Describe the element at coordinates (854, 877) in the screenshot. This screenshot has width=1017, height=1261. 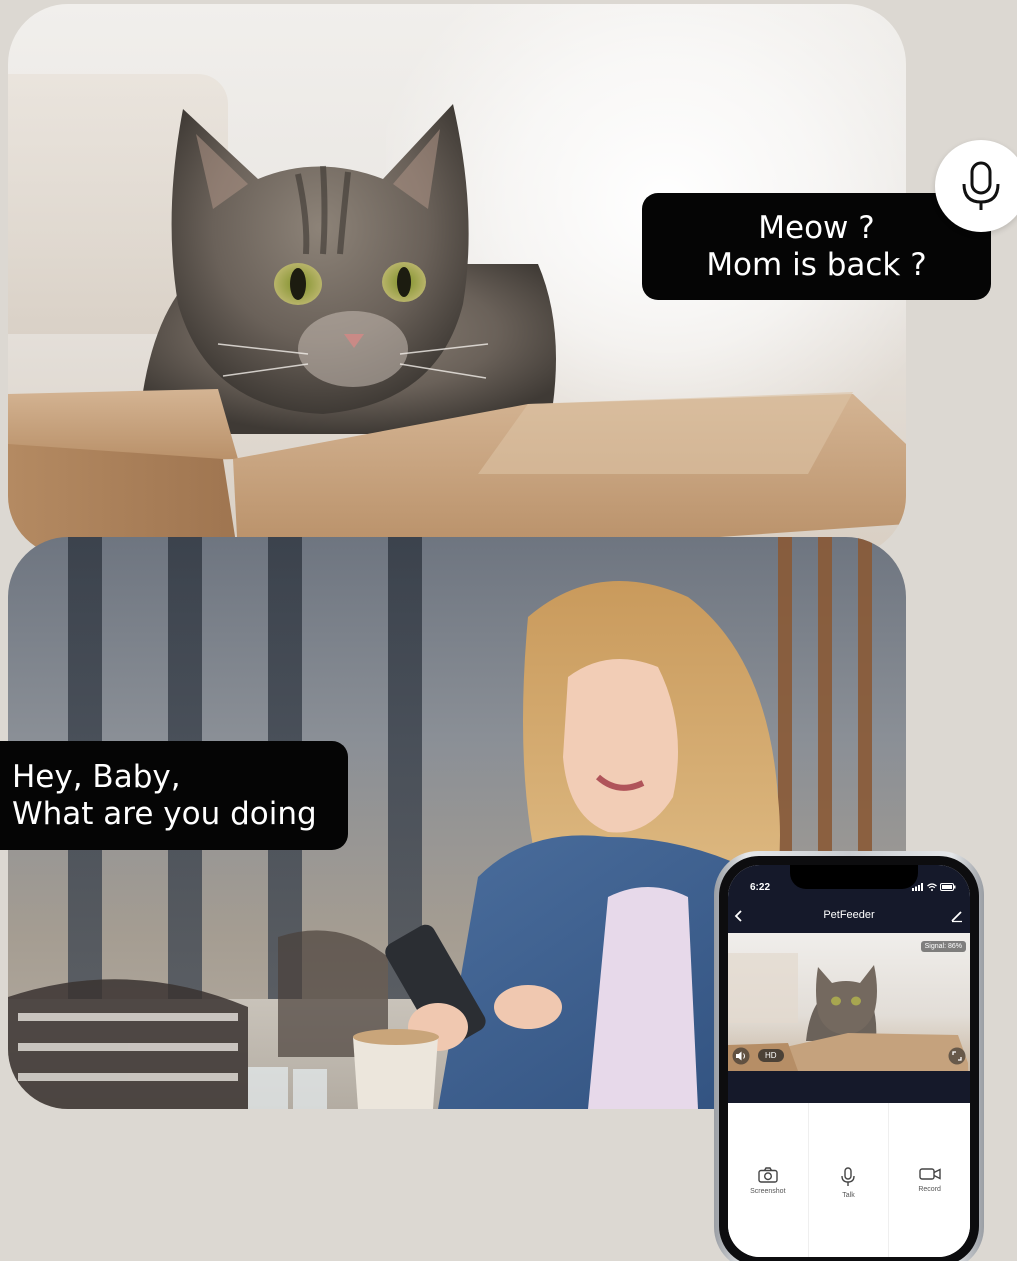
I see `phone-notch` at that location.